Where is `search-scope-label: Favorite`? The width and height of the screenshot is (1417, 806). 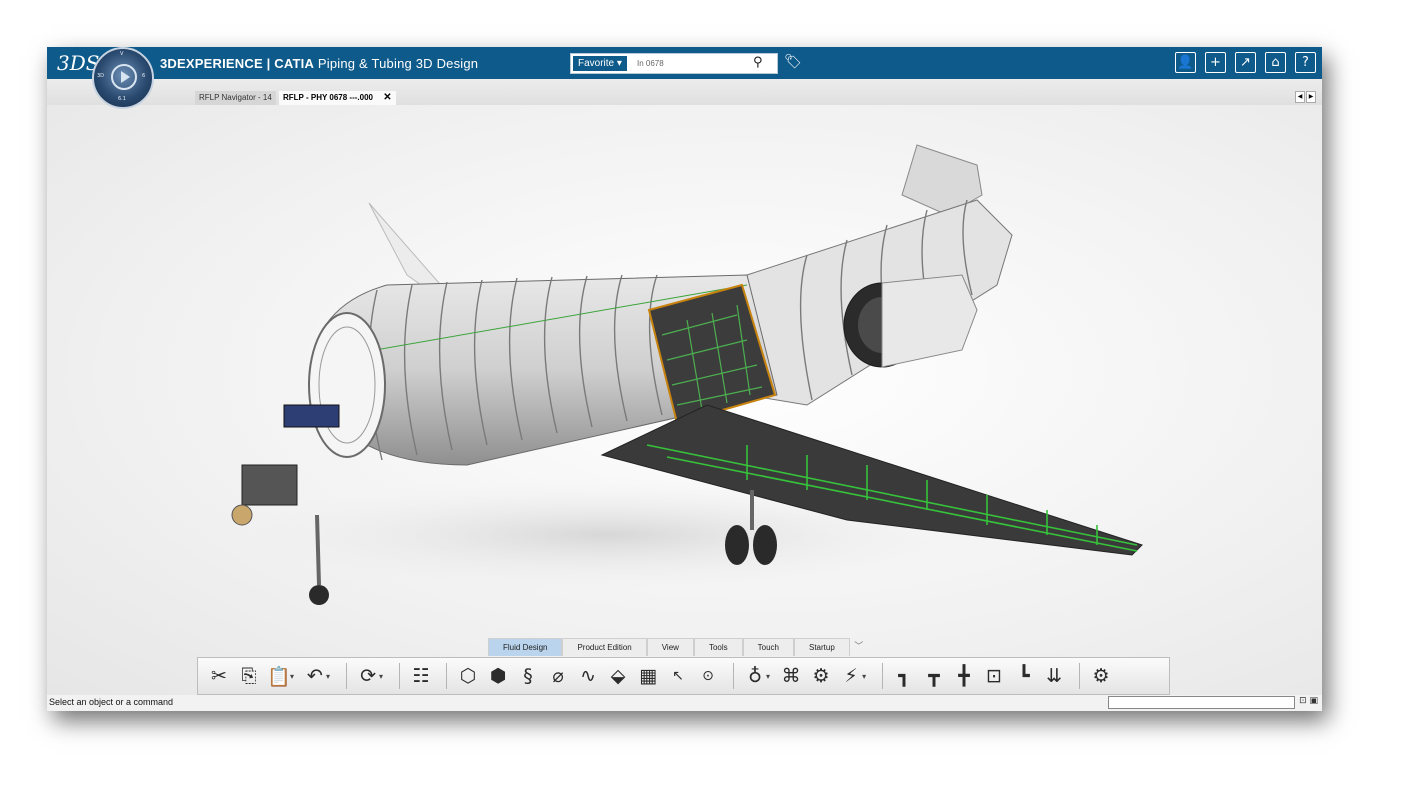
search-scope-label: Favorite is located at coordinates (596, 63).